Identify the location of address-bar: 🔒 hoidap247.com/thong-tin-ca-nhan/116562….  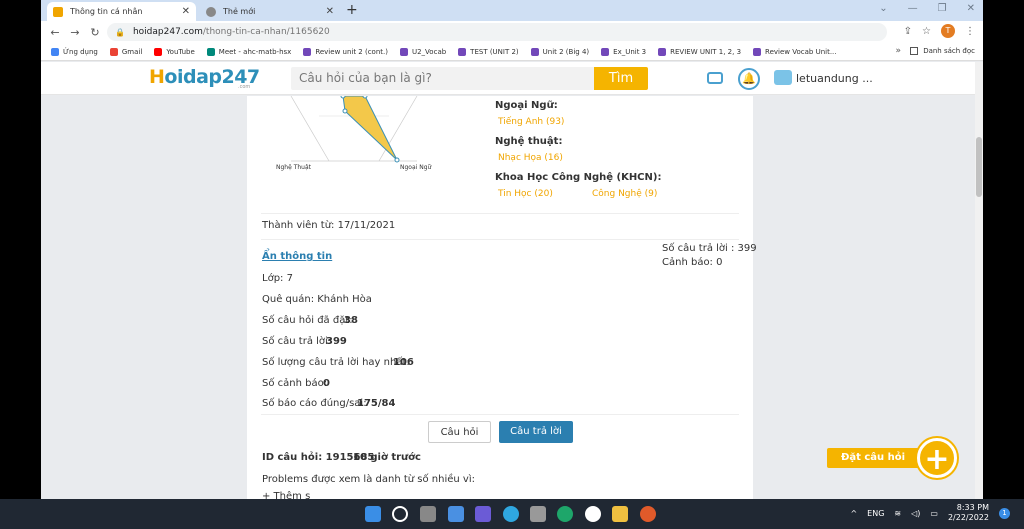
(497, 32).